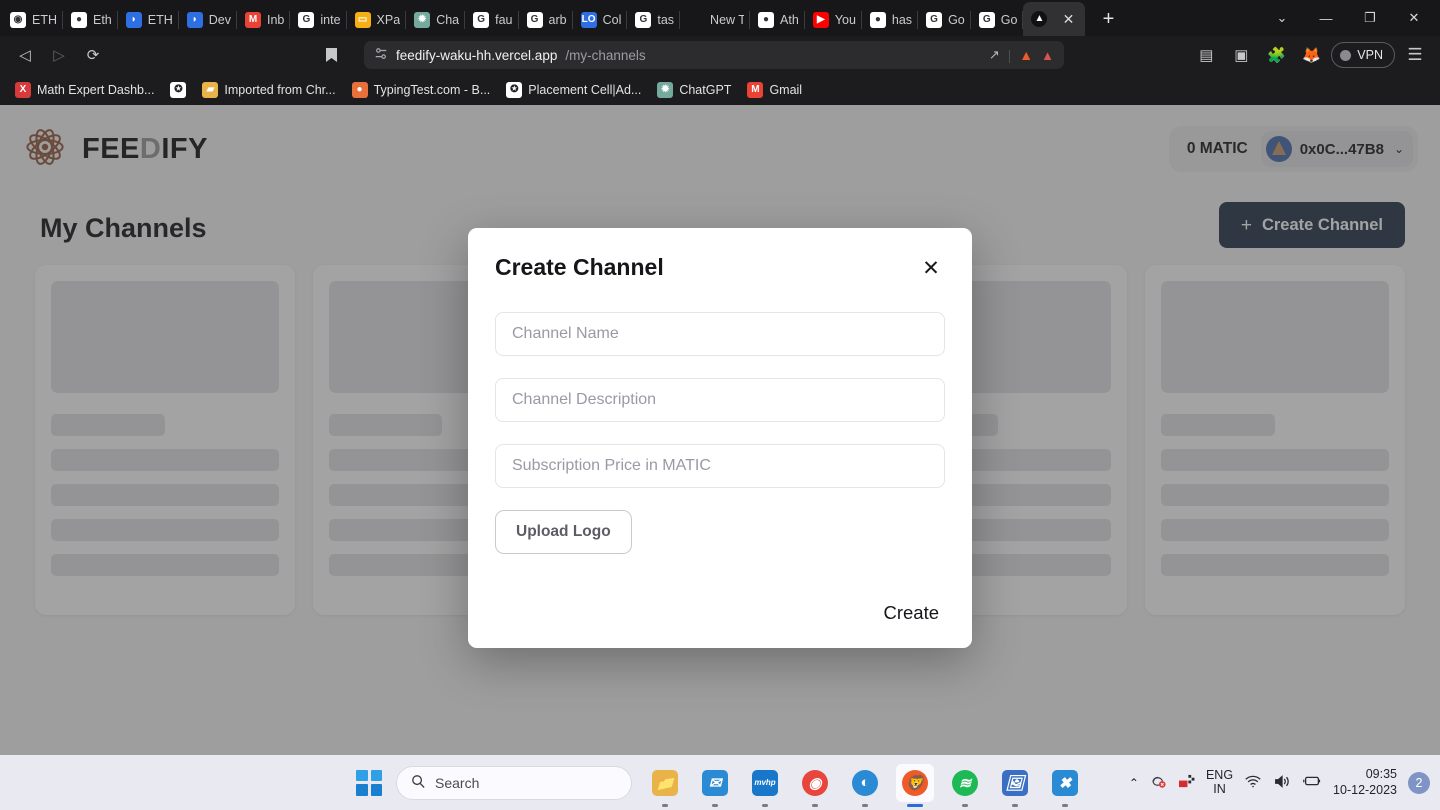 This screenshot has height=810, width=1440. Describe the element at coordinates (359, 89) in the screenshot. I see `typingtest-icon: ●` at that location.